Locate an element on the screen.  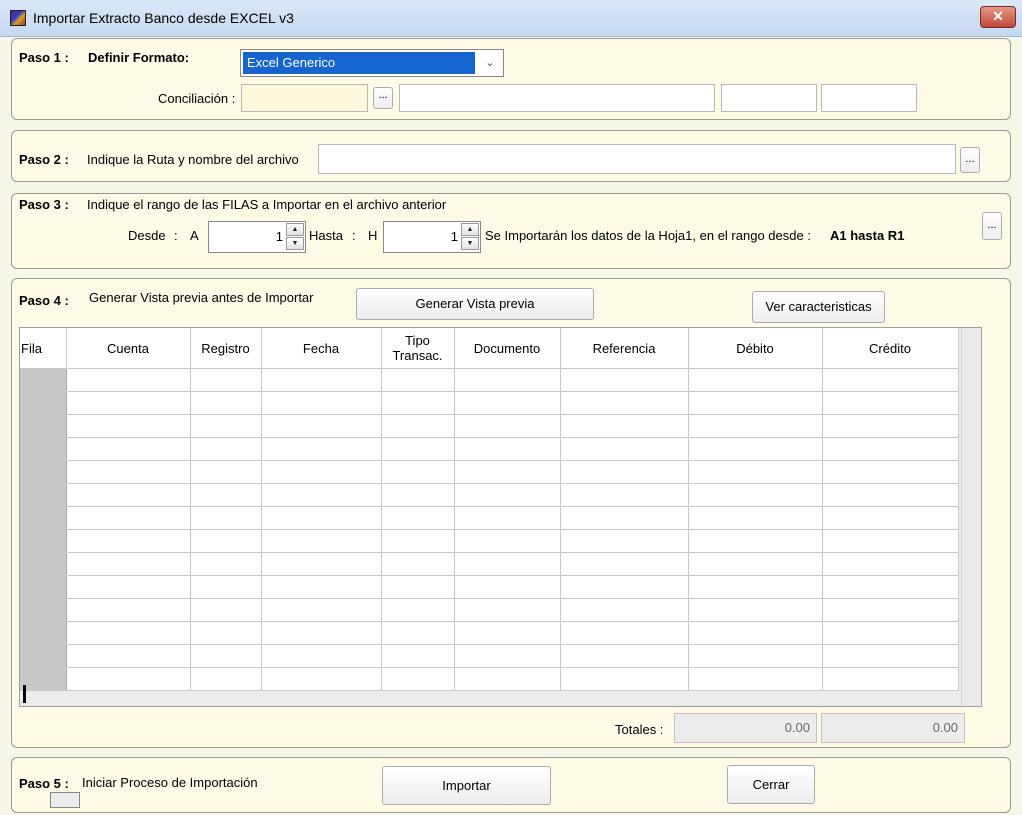
col-header-fila: Fila is located at coordinates (43, 348).